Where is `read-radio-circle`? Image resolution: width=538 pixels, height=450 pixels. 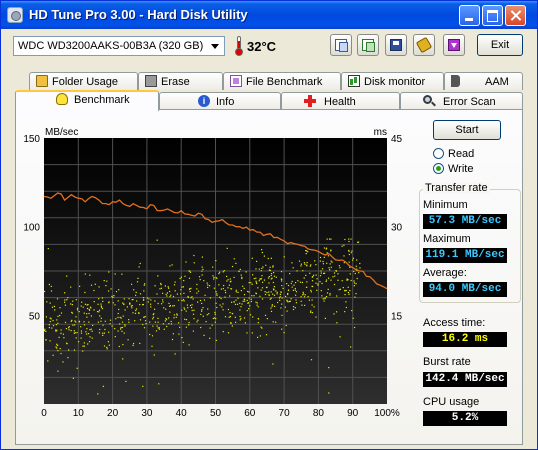
read-radio-circle is located at coordinates (438, 153).